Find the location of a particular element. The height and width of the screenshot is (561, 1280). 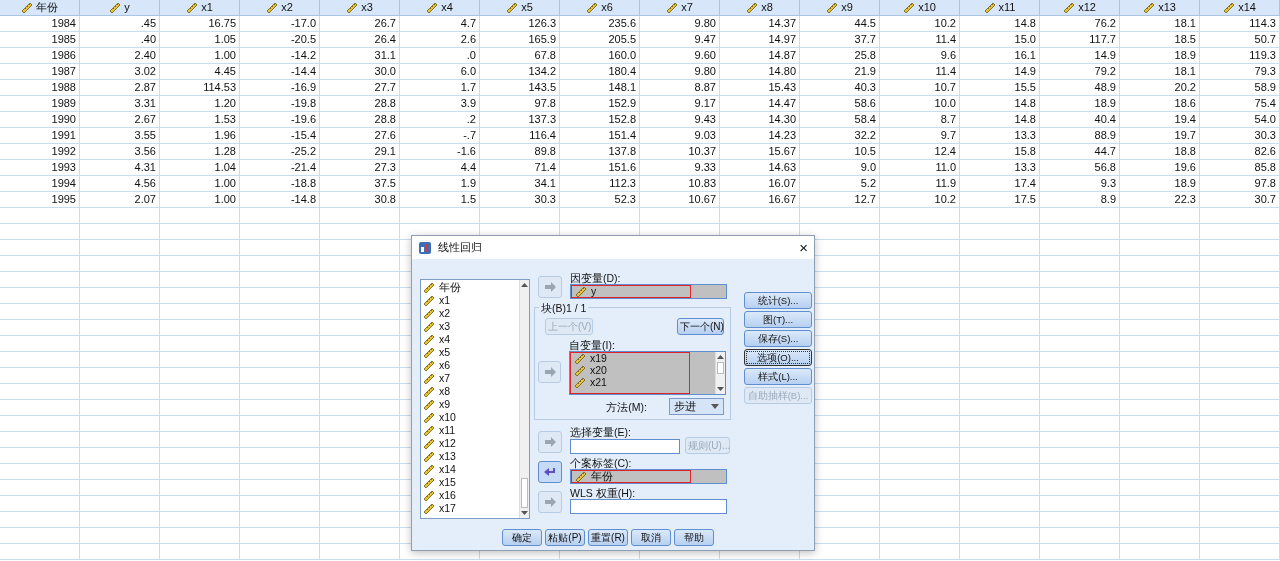

next-button: 下一个(N) is located at coordinates (700, 326).